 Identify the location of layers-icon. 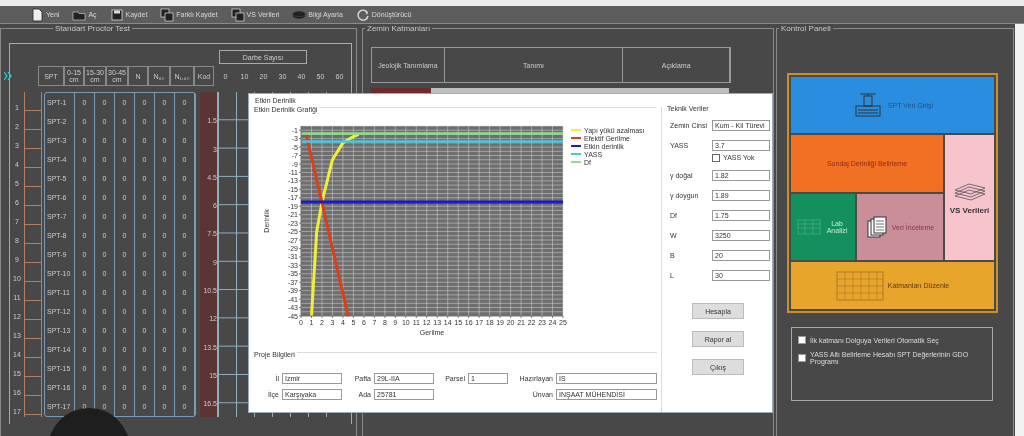
(969, 191).